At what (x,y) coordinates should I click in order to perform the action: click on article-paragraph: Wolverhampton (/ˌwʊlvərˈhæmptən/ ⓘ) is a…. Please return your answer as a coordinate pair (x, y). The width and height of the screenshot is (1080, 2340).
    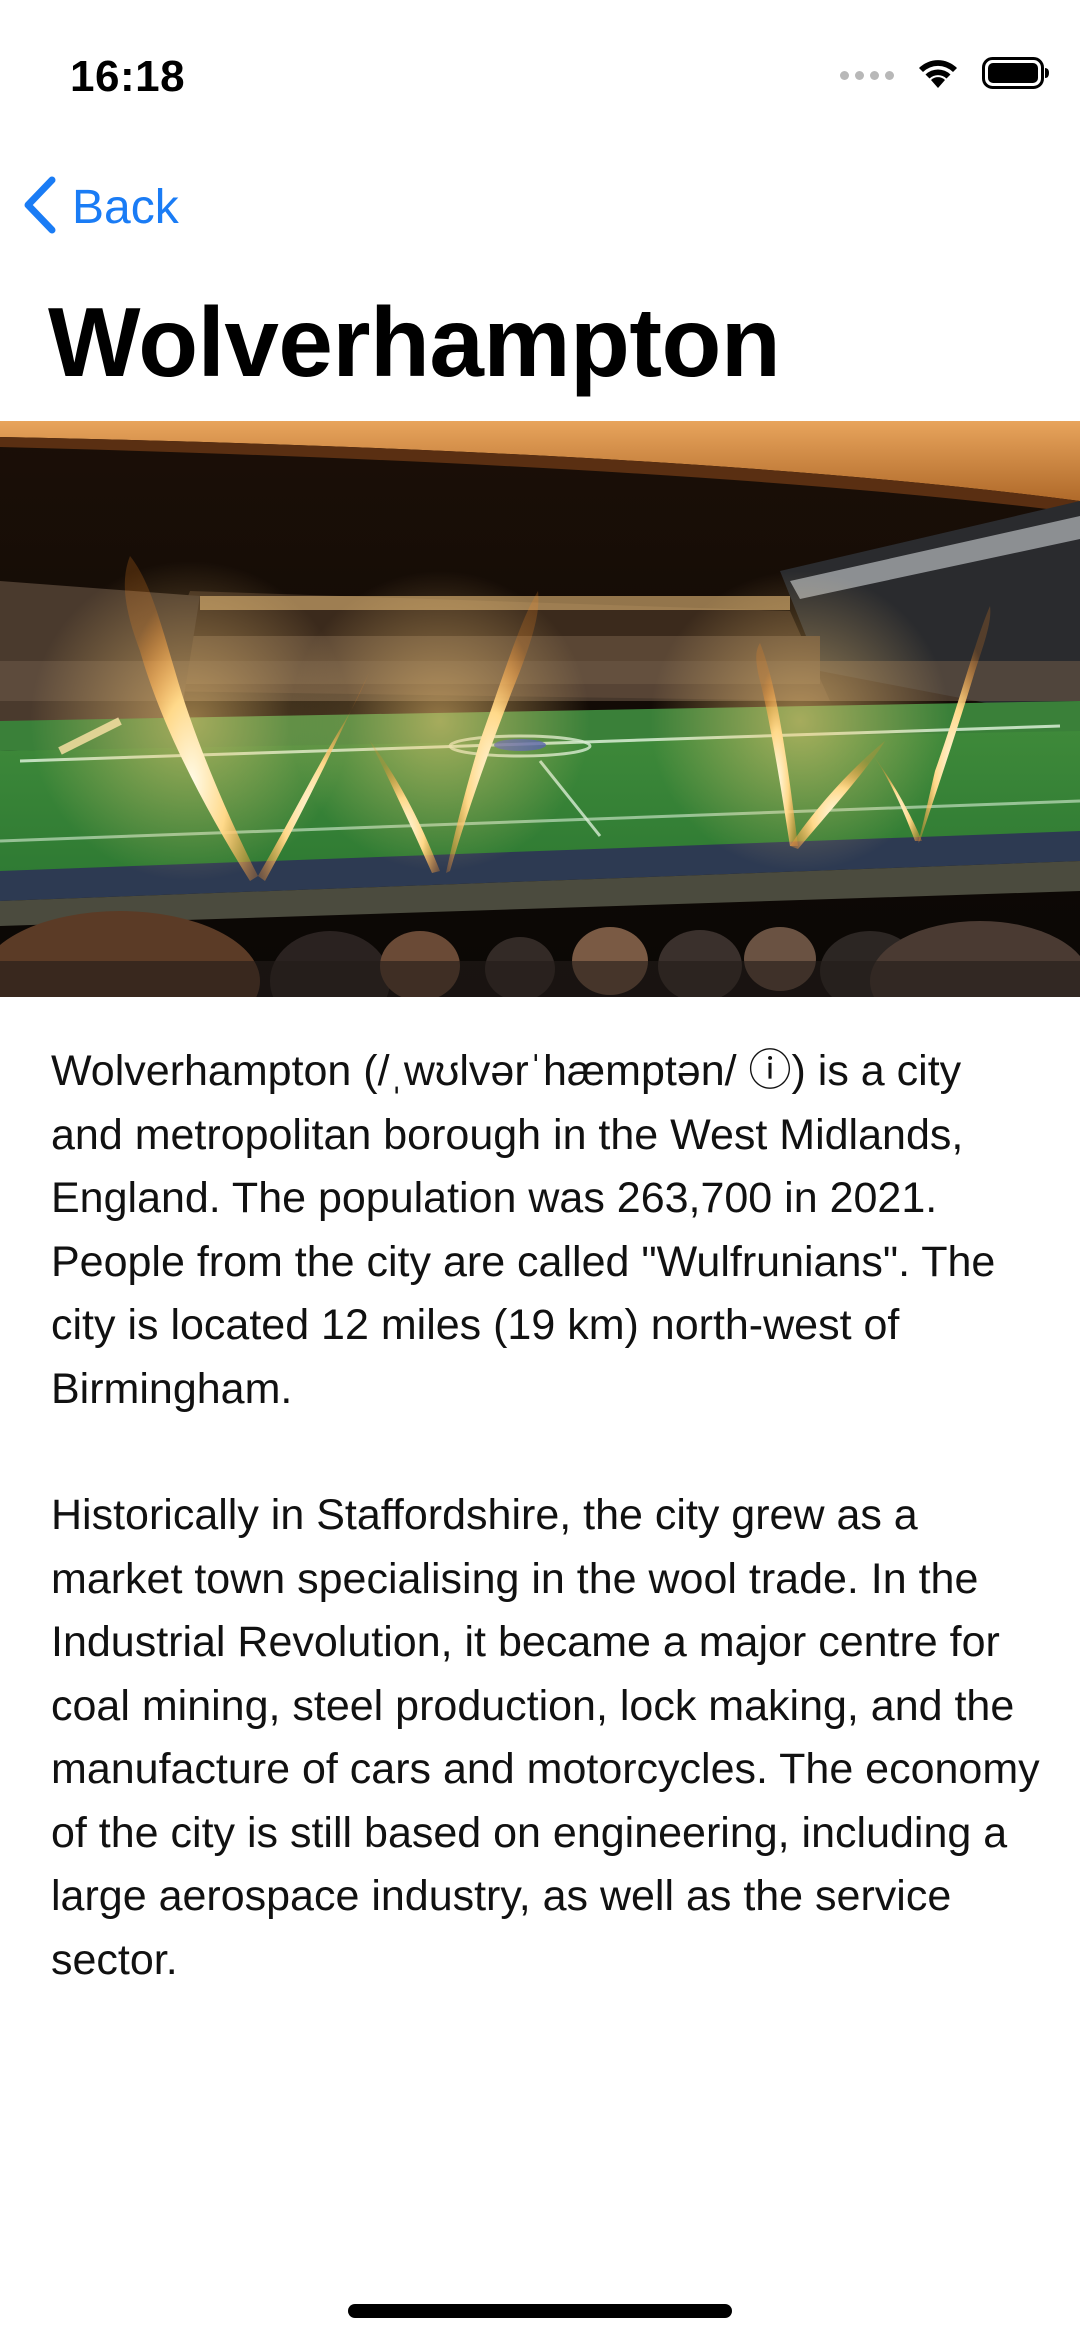
    Looking at the image, I should click on (523, 1230).